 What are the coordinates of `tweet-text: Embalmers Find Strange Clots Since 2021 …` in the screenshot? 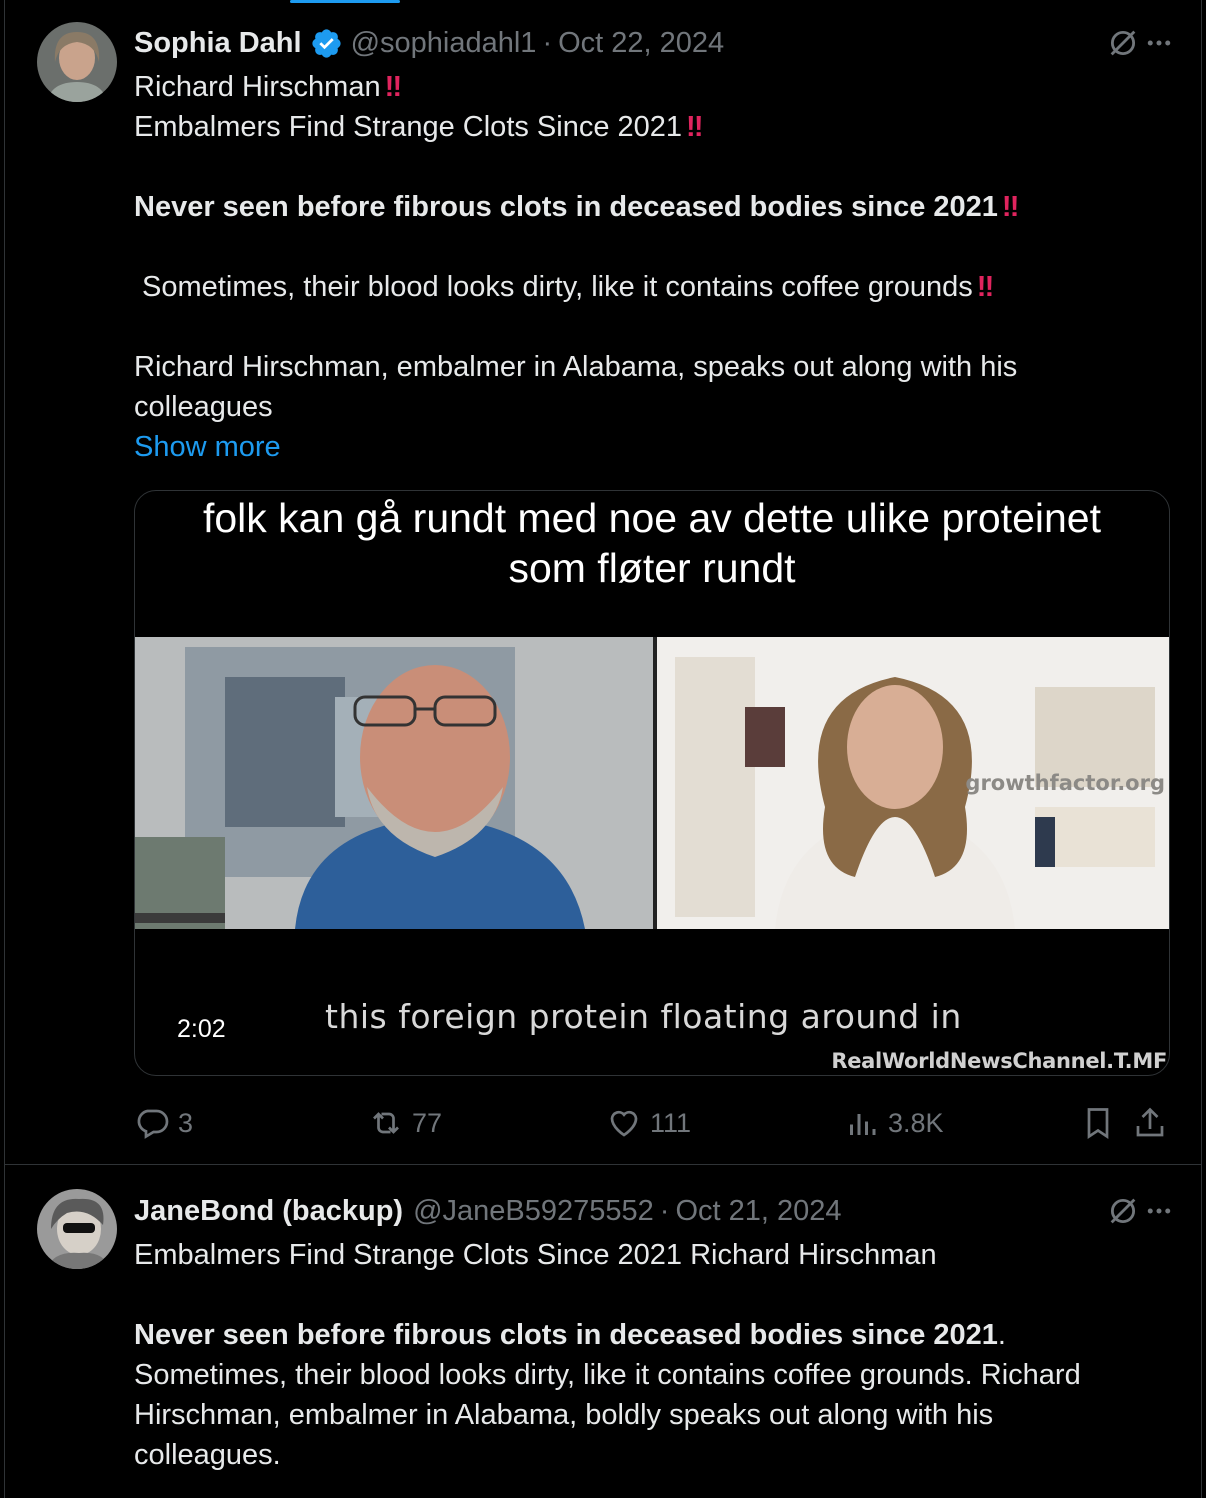 It's located at (654, 1355).